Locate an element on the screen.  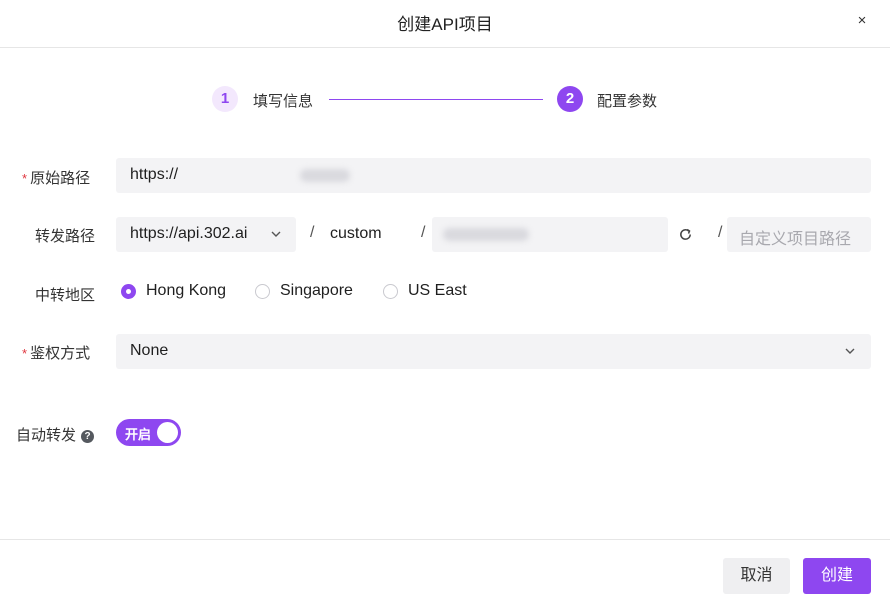
step-2-number: 2 is located at coordinates (570, 99).